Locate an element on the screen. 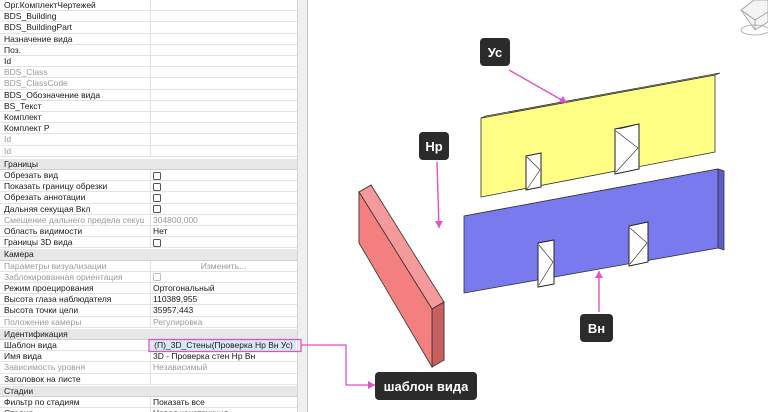  group-title: Границы is located at coordinates (21, 163).